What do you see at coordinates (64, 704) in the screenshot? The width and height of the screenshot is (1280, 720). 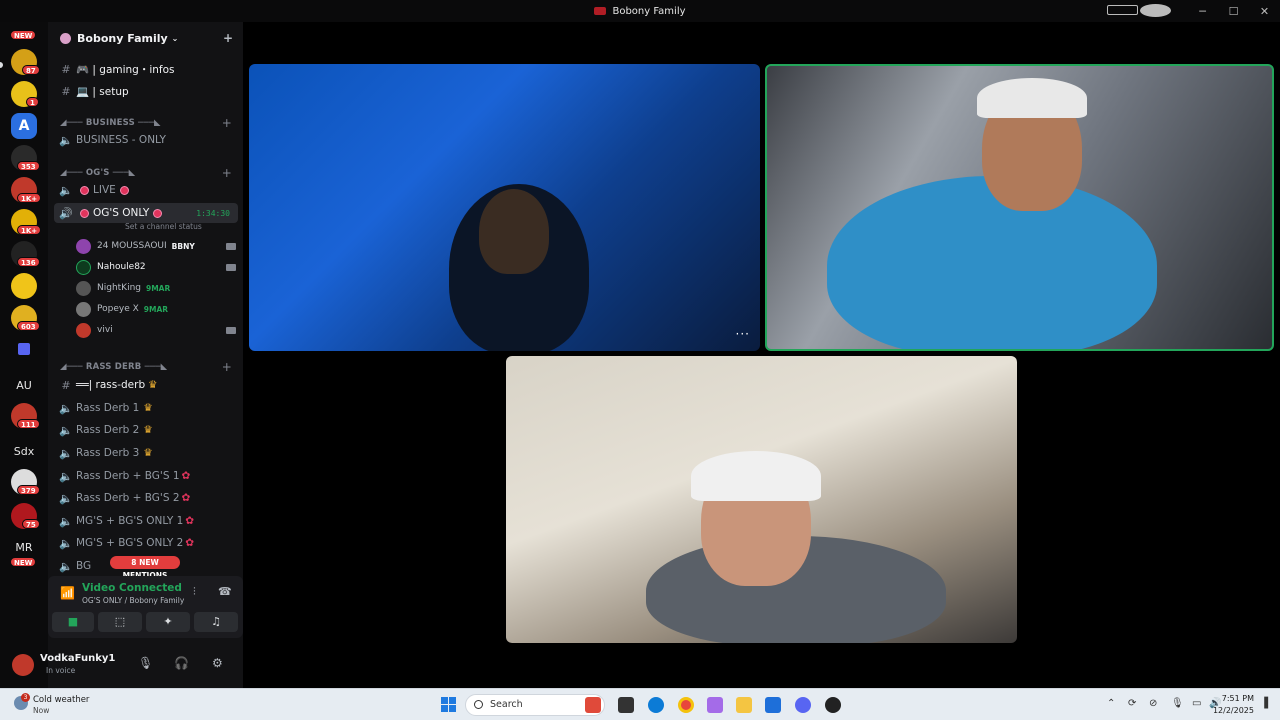 I see `weather-widget: 3 Cold weather Now` at bounding box center [64, 704].